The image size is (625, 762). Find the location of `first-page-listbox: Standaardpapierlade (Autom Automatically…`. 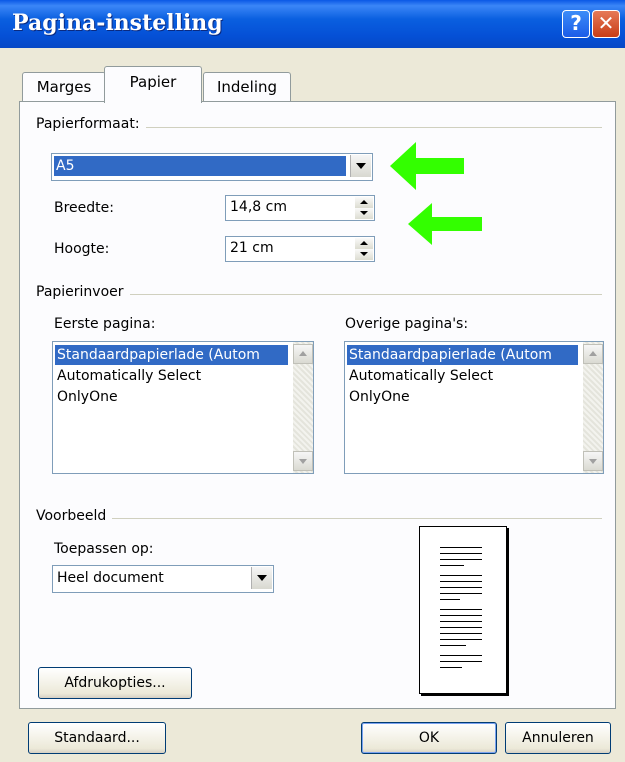

first-page-listbox: Standaardpapierlade (Autom Automatically… is located at coordinates (183, 407).